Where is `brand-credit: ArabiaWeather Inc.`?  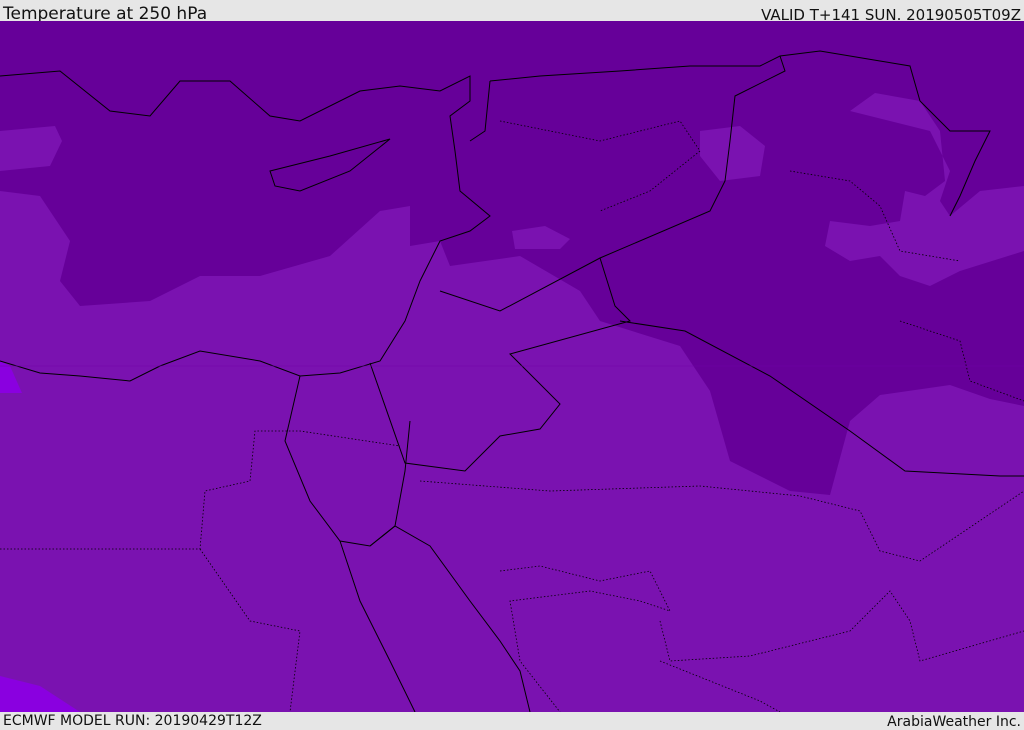 brand-credit: ArabiaWeather Inc. is located at coordinates (954, 722).